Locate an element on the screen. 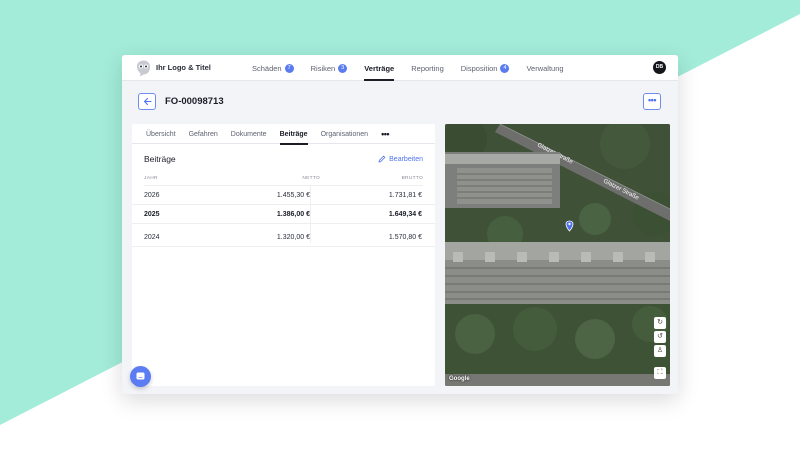 This screenshot has width=800, height=451. cell-netto: 1.386,00 € is located at coordinates (293, 214).